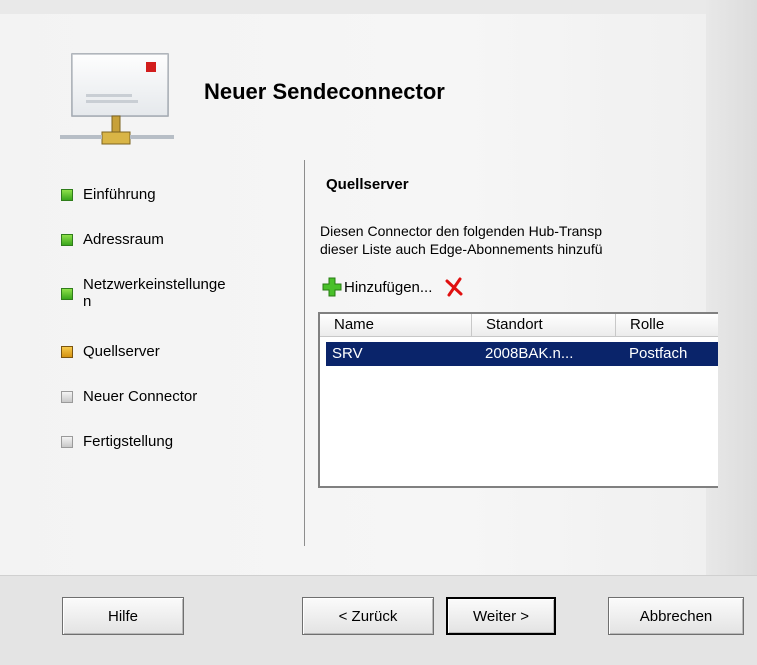 Image resolution: width=757 pixels, height=665 pixels. Describe the element at coordinates (123, 239) in the screenshot. I see `step-label: Adressraum` at that location.